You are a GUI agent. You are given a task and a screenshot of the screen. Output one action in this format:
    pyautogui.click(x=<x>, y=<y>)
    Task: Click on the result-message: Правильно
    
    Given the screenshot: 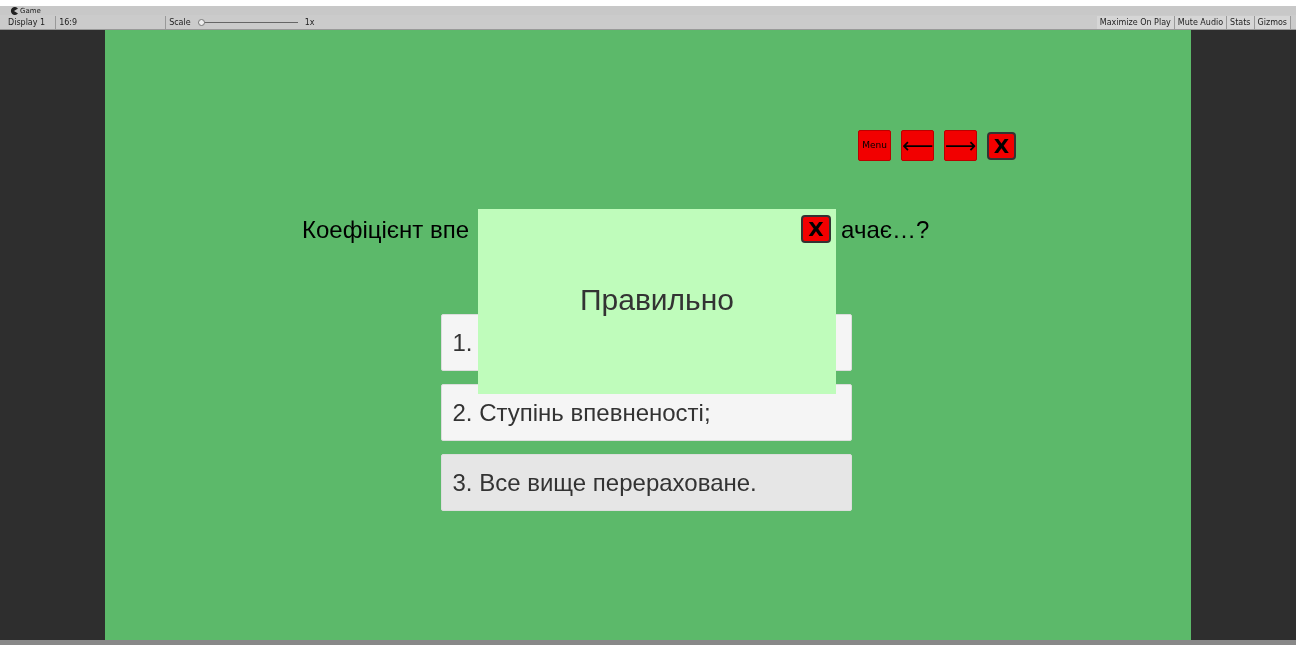 What is the action you would take?
    pyautogui.click(x=657, y=299)
    